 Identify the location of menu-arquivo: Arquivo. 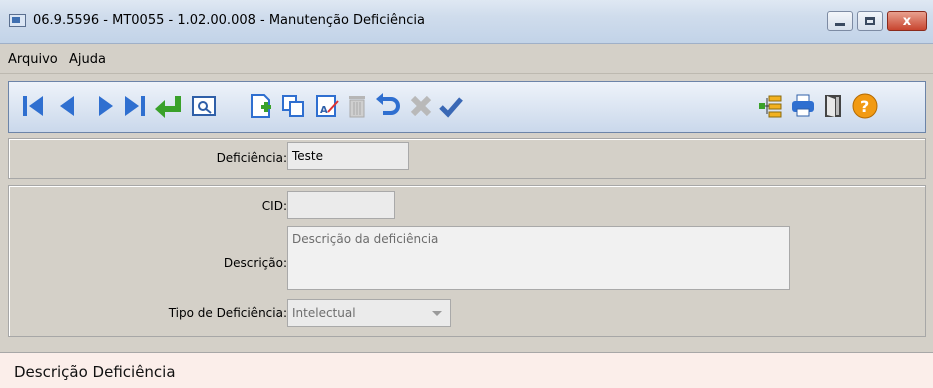
(33, 59).